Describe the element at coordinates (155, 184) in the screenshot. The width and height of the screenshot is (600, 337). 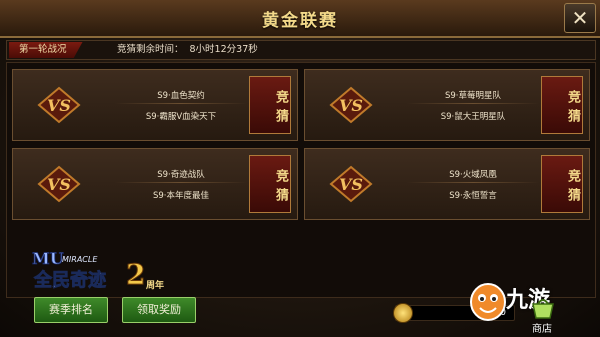
I see `match-card: VS S9·奇迹战队 S9·本年度最佳 竞猜` at that location.